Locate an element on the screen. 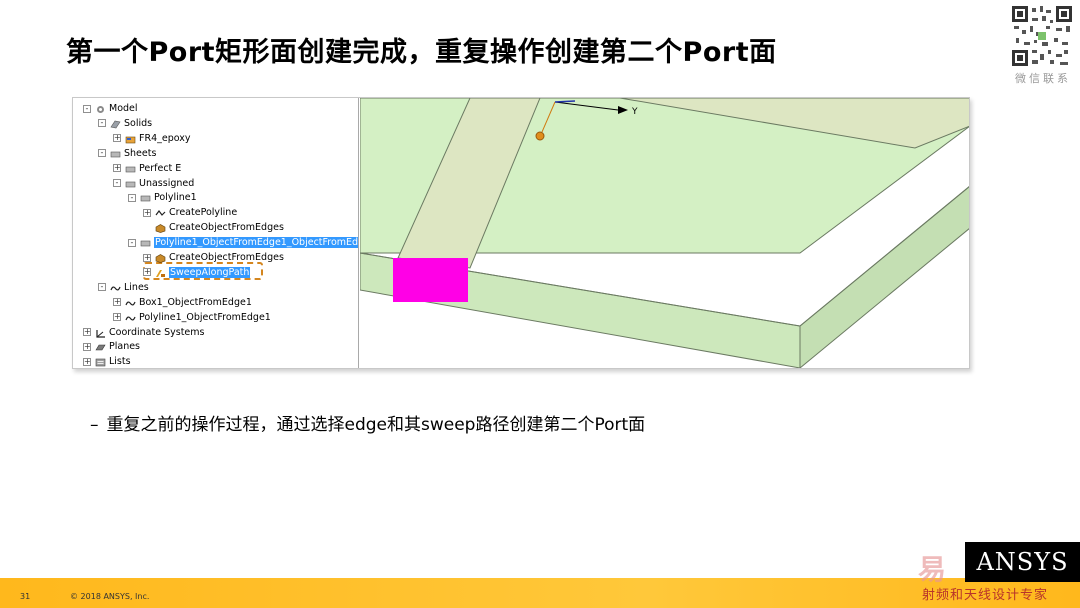  tree-item: CreateObjectFromEdges is located at coordinates (213, 227).